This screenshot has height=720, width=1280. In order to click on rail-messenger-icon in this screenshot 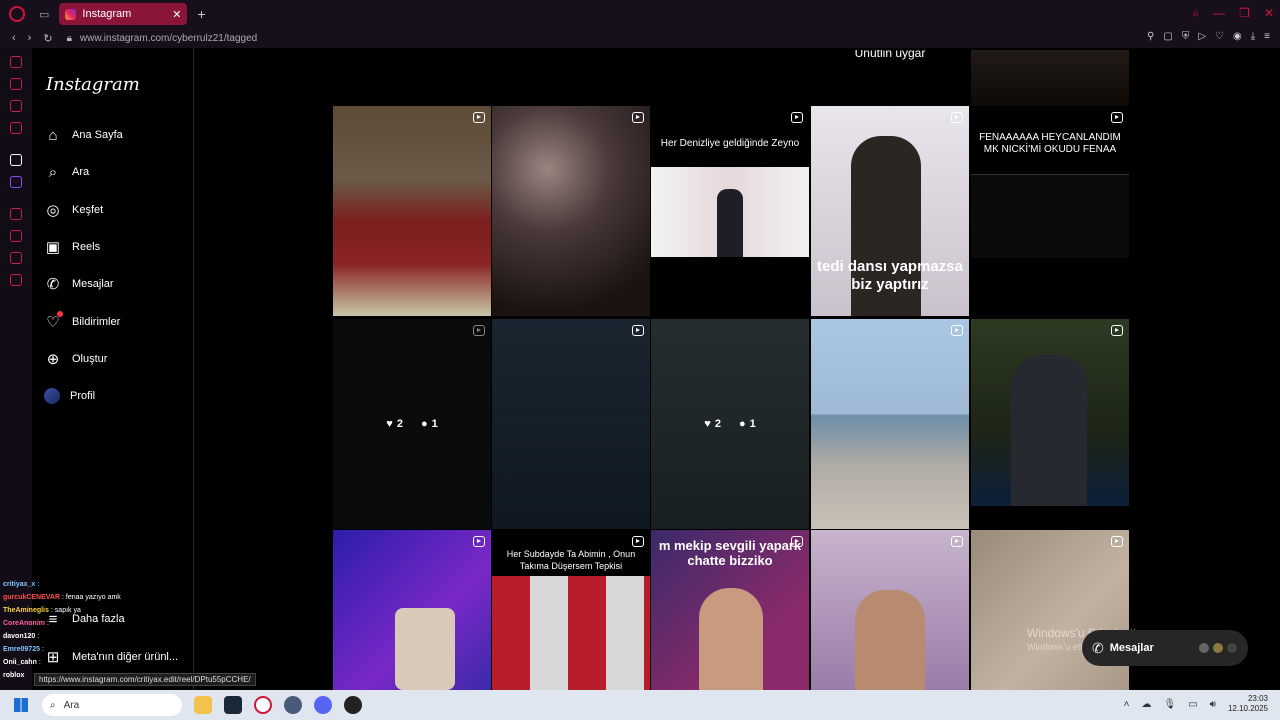, I will do `click(16, 128)`.